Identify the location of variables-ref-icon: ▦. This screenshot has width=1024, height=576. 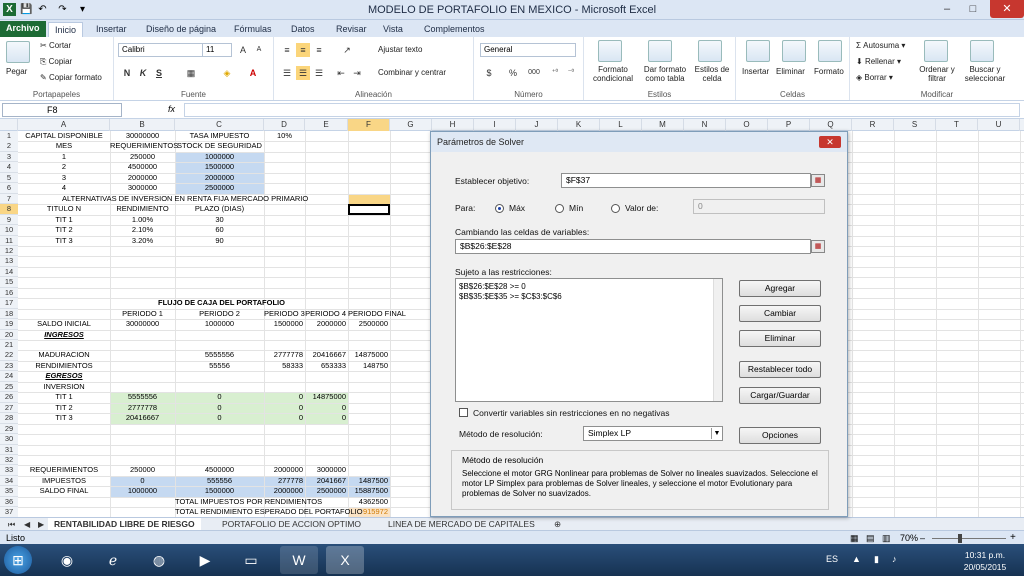
(818, 246).